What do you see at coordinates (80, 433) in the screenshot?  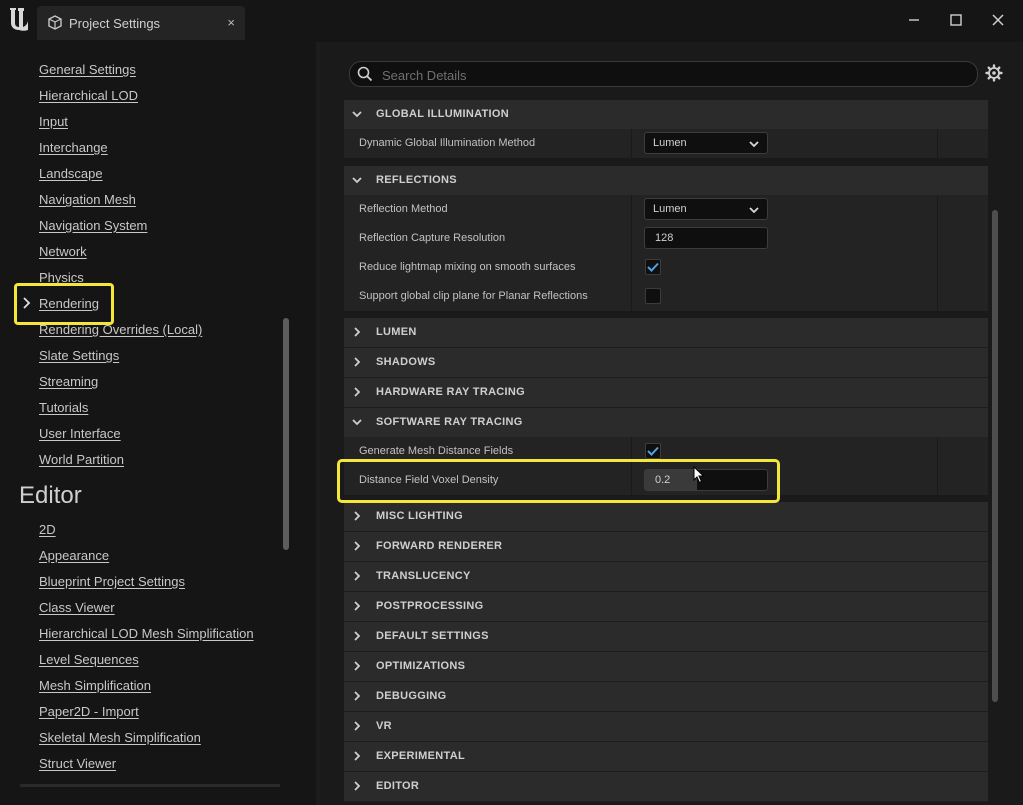 I see `sidebar-item-user-interface: User Interface` at bounding box center [80, 433].